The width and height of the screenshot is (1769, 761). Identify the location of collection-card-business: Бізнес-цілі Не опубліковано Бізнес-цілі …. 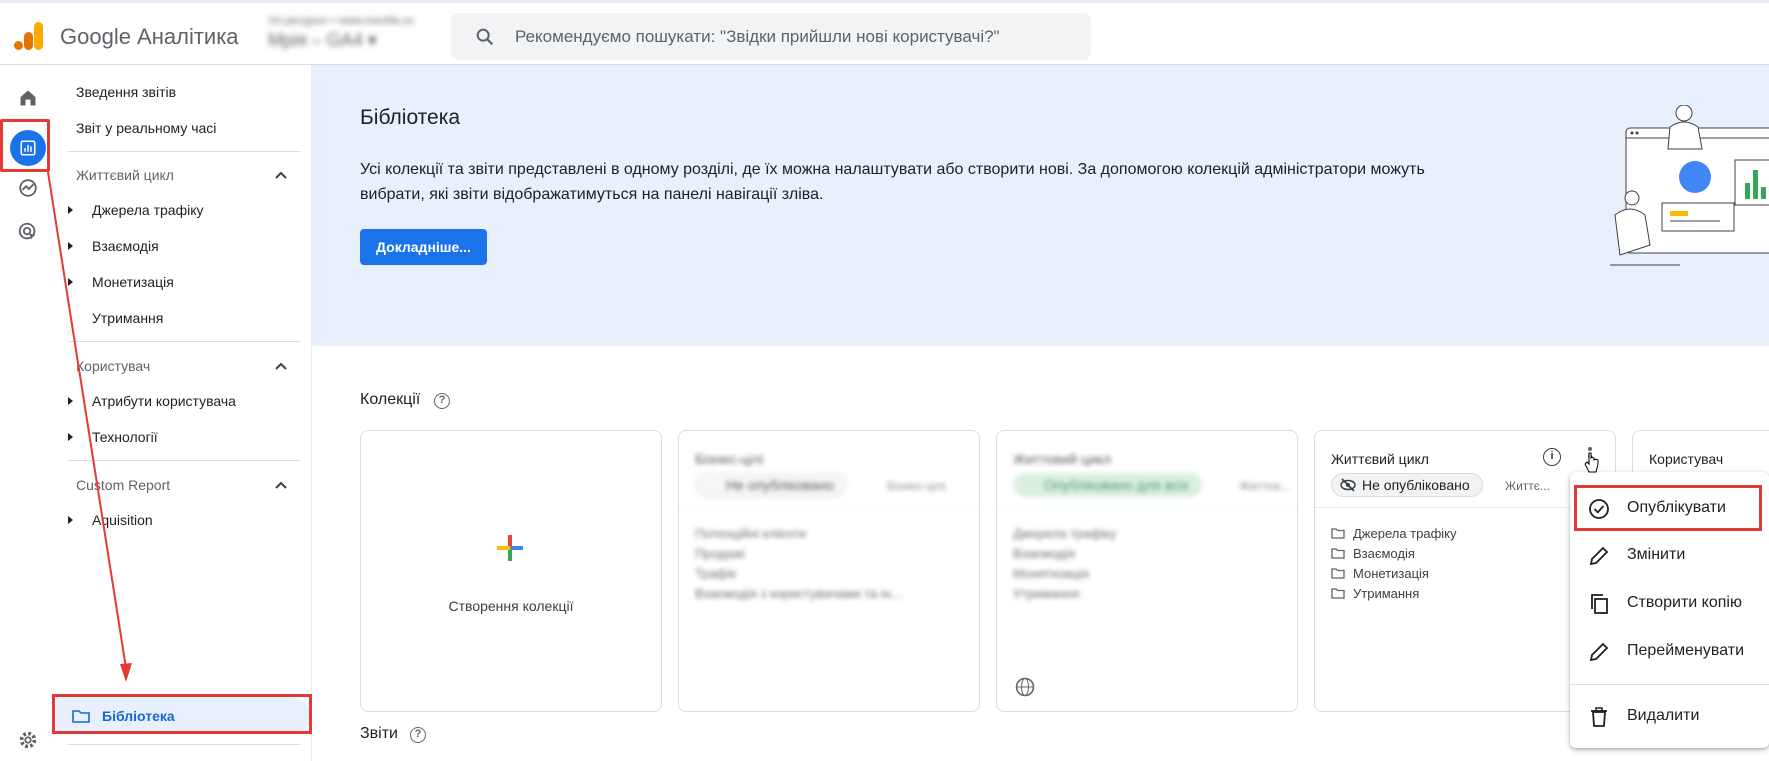
(829, 571).